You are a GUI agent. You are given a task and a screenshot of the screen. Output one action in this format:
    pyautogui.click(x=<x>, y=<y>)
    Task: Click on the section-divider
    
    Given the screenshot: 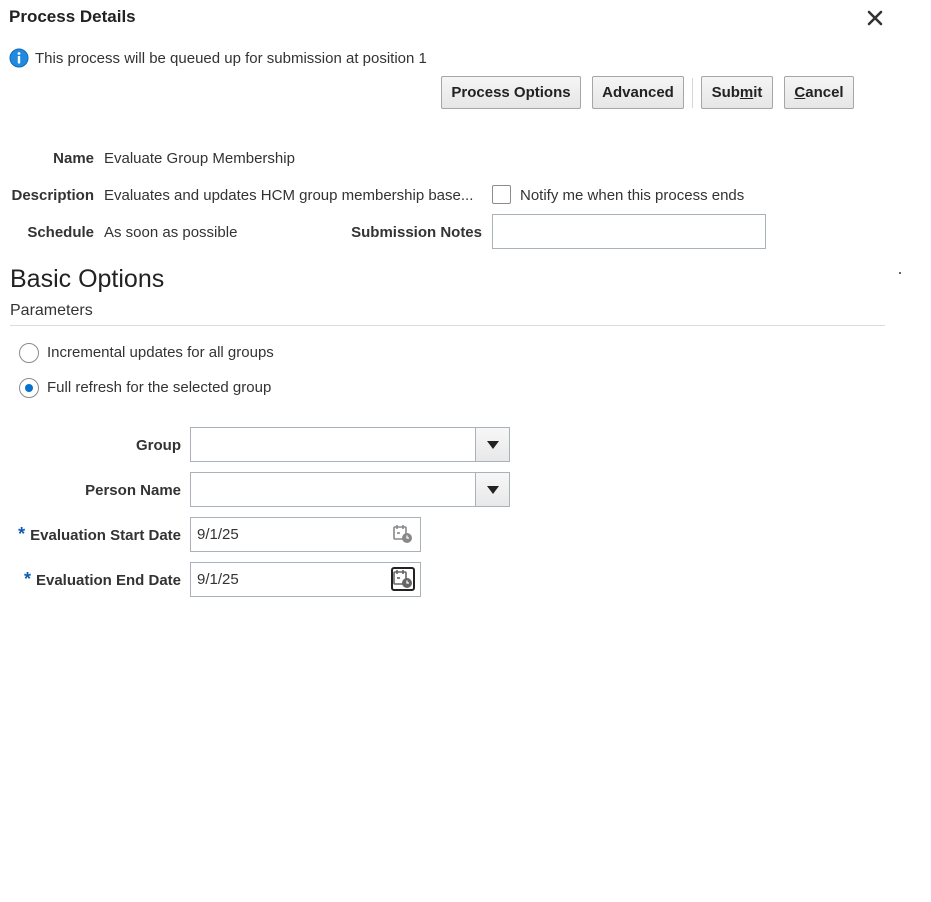 What is the action you would take?
    pyautogui.click(x=447, y=325)
    